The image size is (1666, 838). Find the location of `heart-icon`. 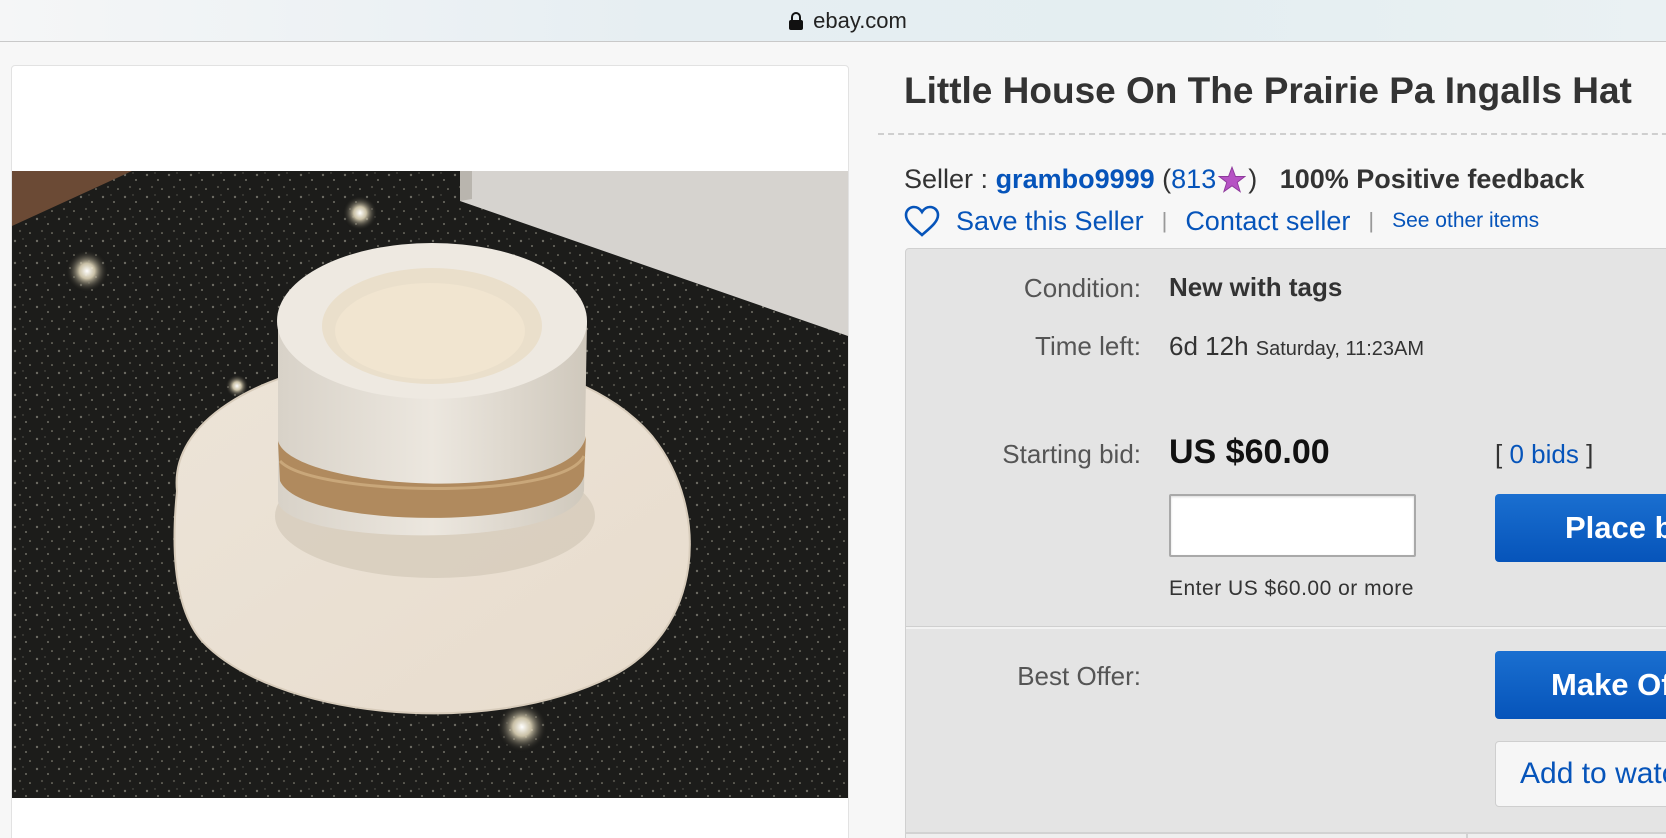

heart-icon is located at coordinates (922, 221).